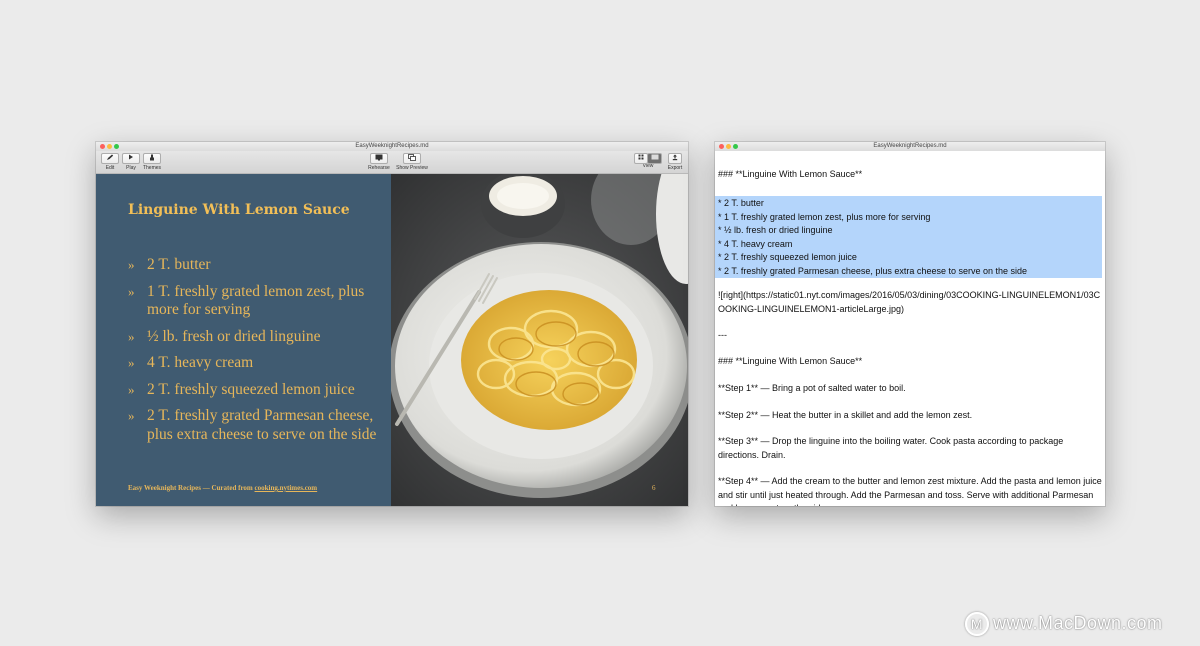  I want to click on grid-view-icon, so click(641, 158).